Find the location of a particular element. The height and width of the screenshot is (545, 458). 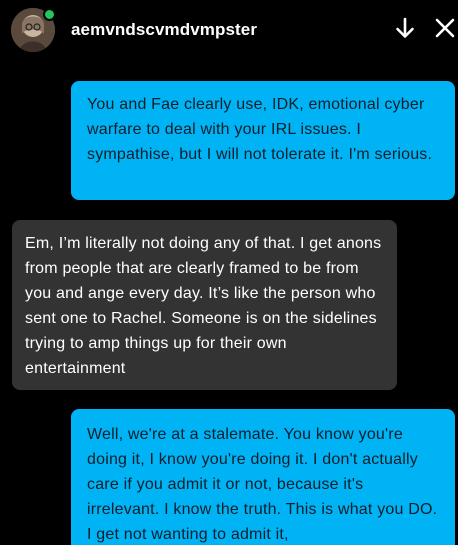

chat-header: aemvndscvmdvmpster is located at coordinates (229, 31).